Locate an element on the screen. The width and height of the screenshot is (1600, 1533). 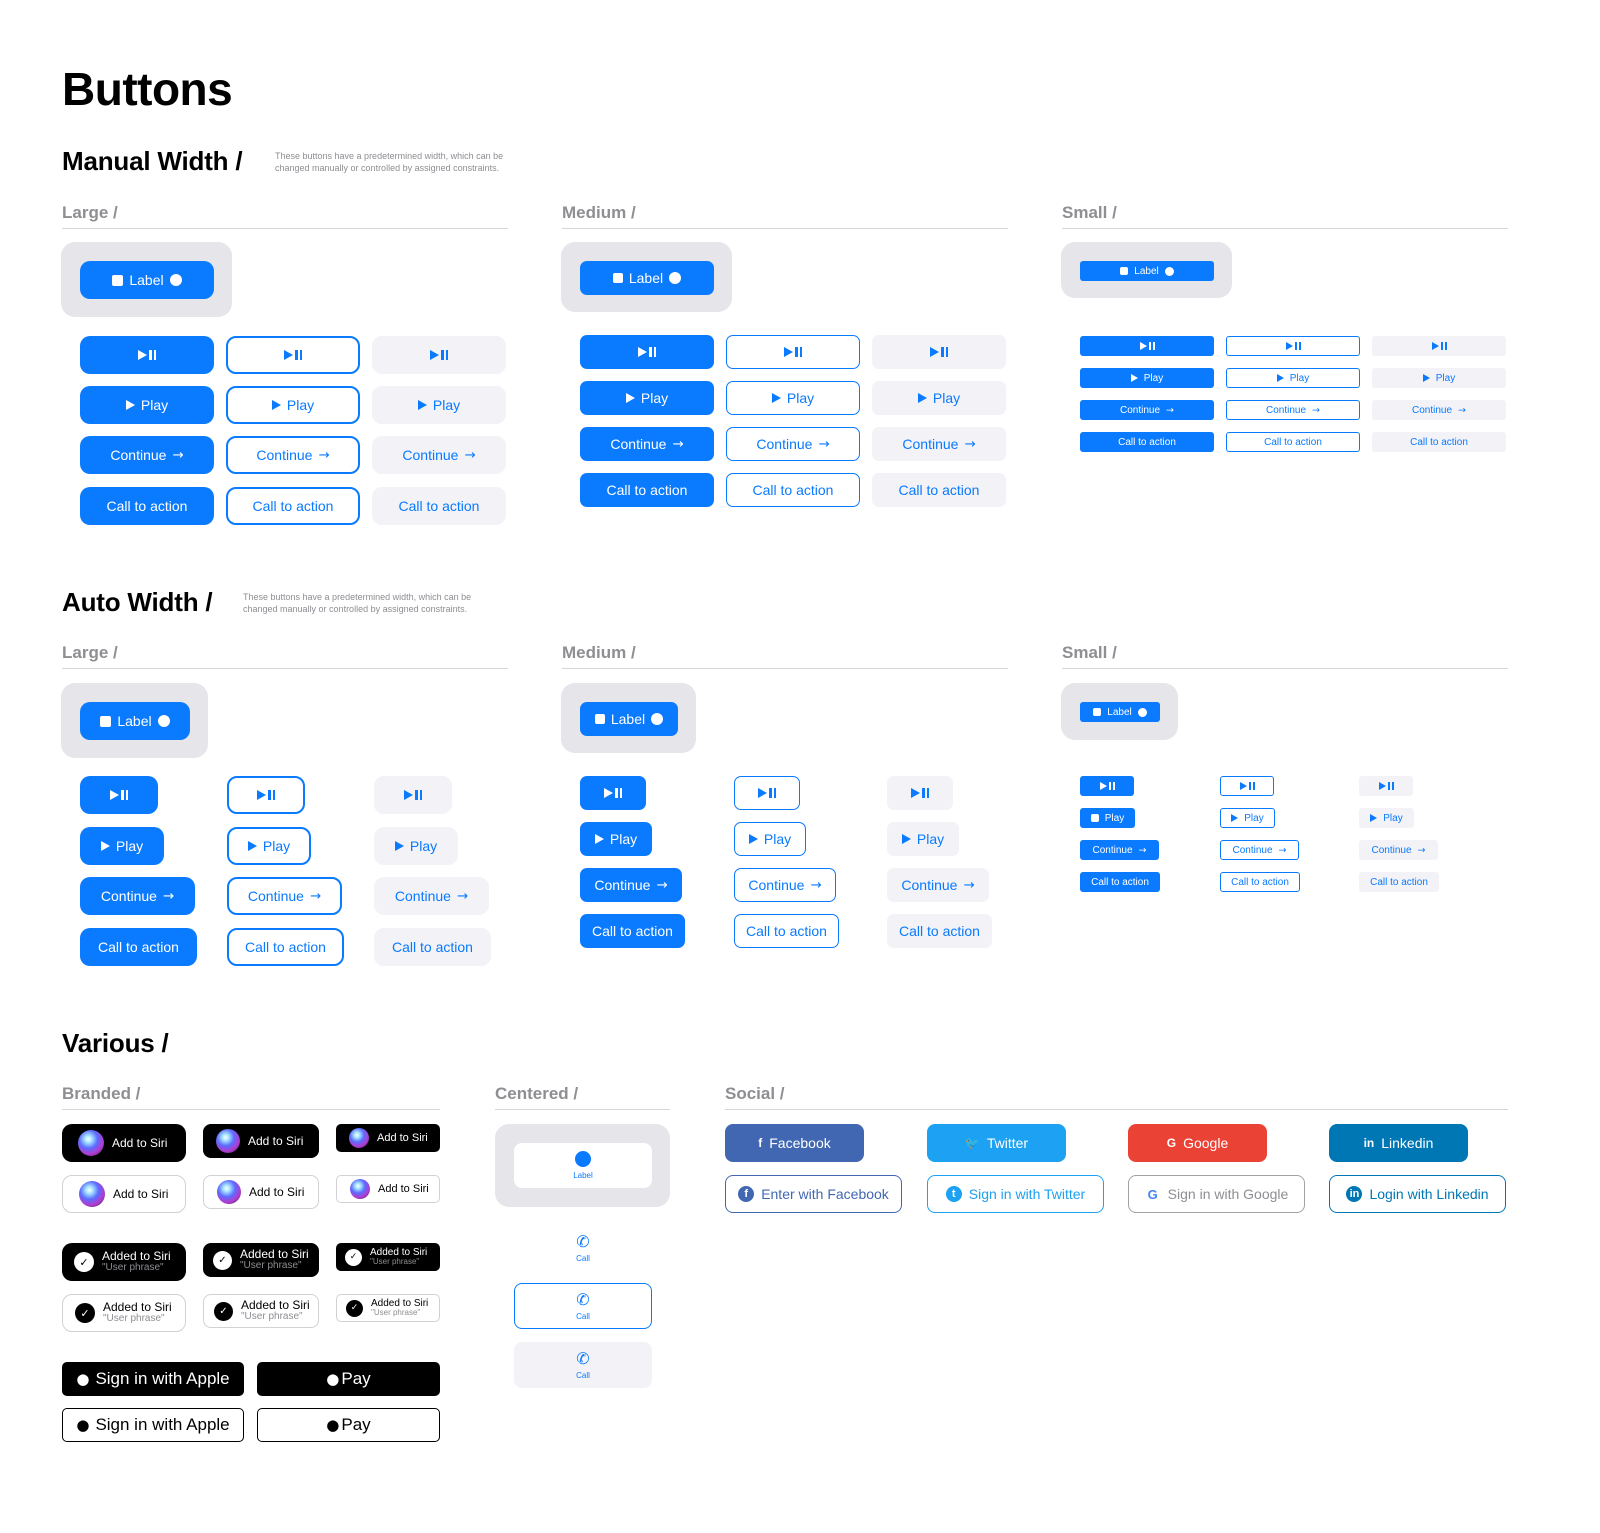
apple-pay-button: ● Pay is located at coordinates (348, 1379).